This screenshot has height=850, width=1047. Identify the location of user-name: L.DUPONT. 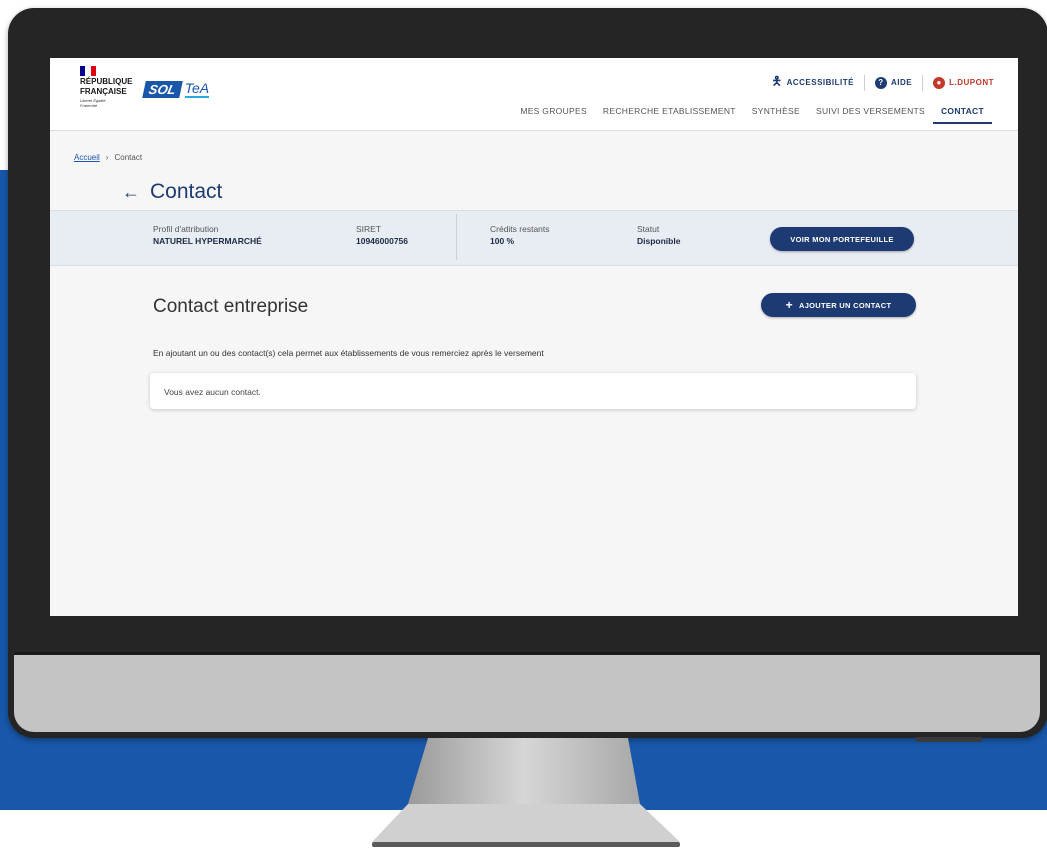
(971, 82).